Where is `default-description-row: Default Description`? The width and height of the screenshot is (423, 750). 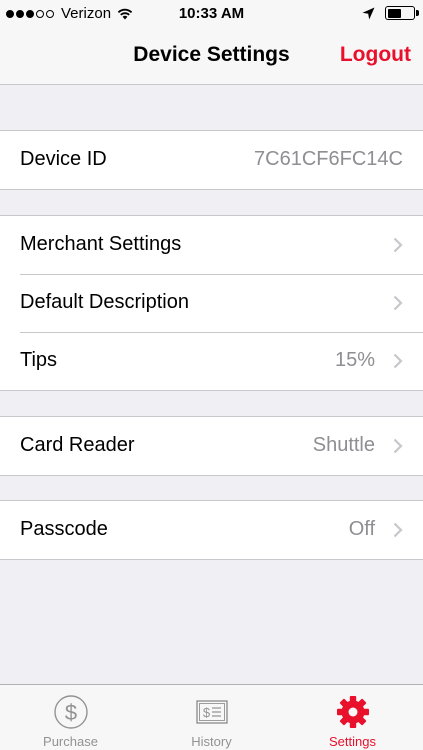
default-description-row: Default Description is located at coordinates (211, 303).